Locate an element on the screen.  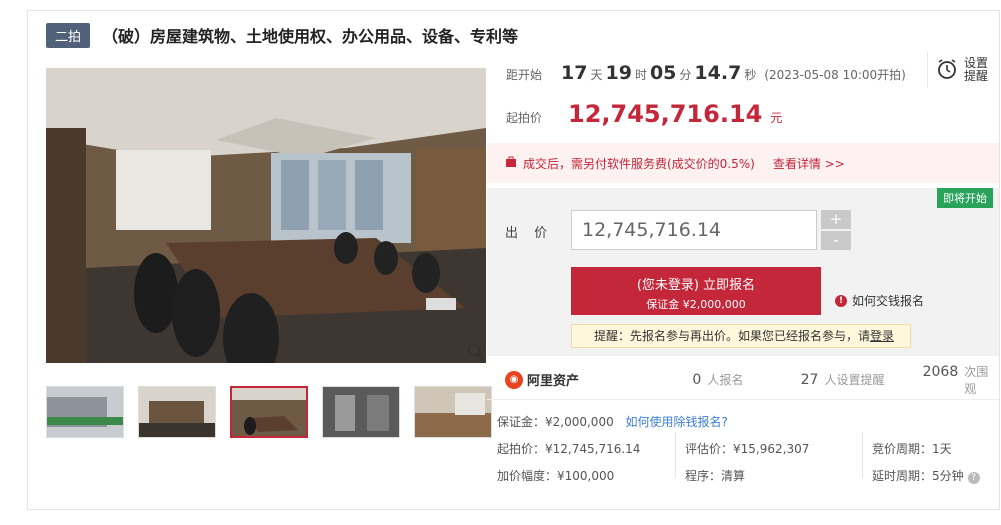
detail-bid-cycle: 竞价周期：1天 is located at coordinates (912, 449).